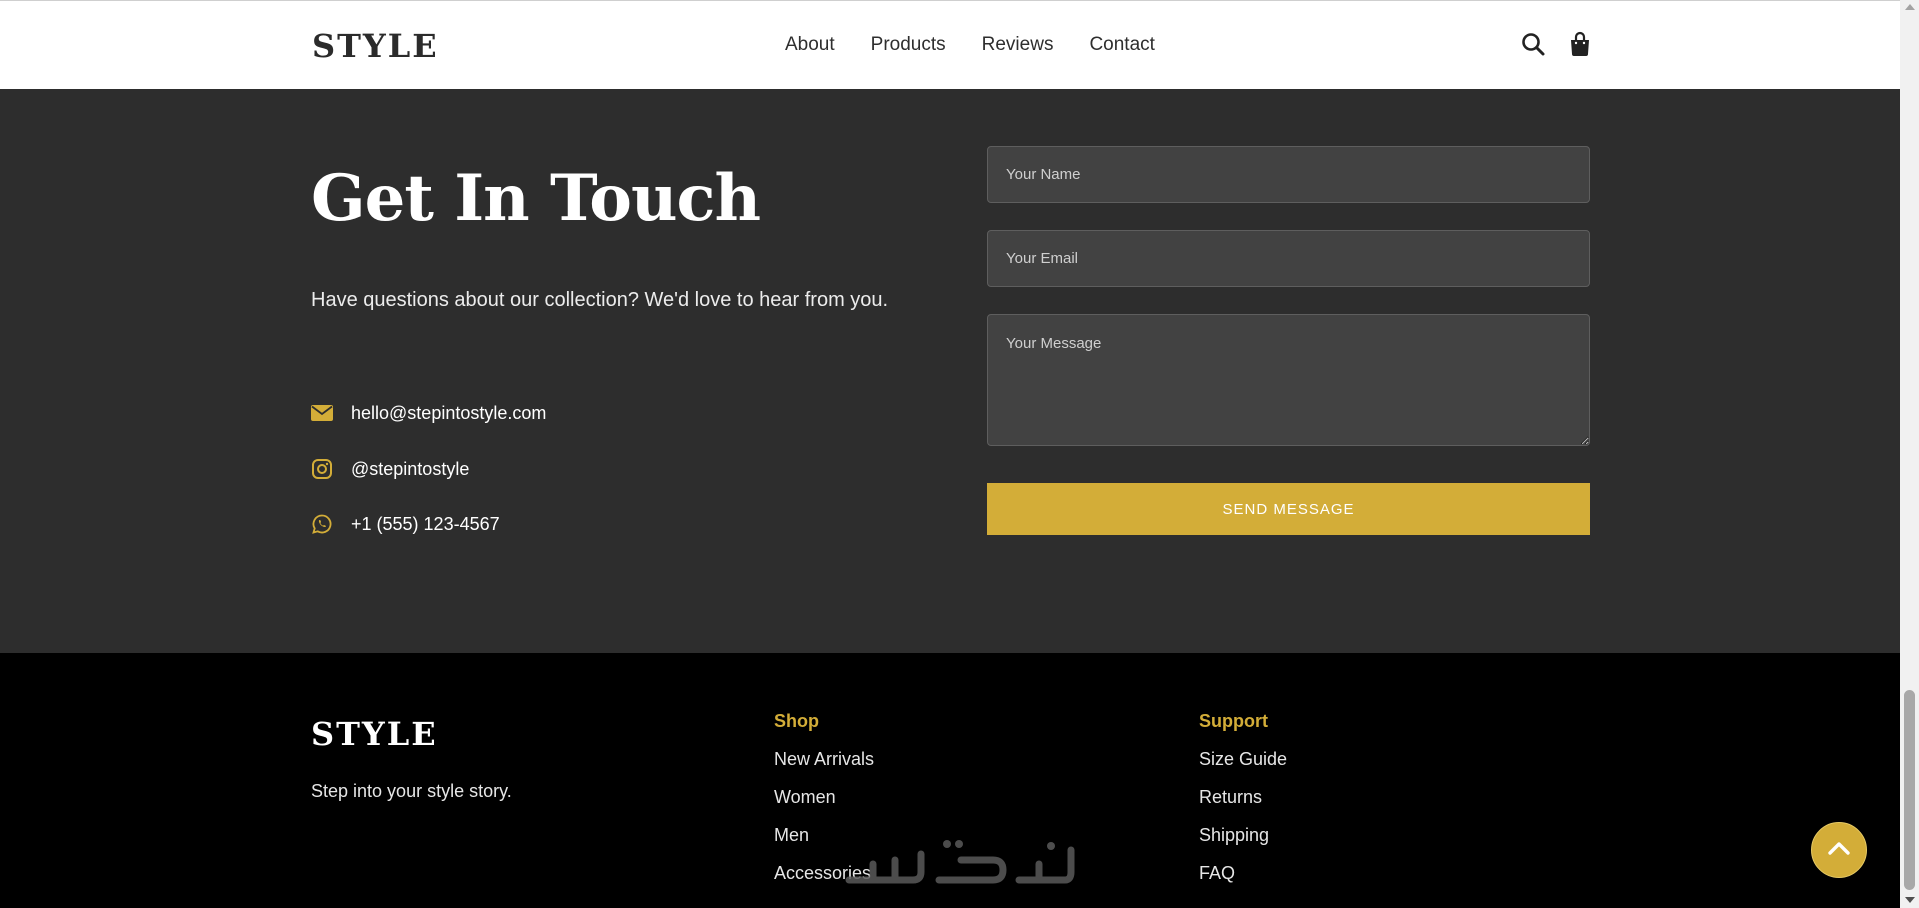 This screenshot has width=1919, height=908. I want to click on nav-reviews: Reviews, so click(1018, 45).